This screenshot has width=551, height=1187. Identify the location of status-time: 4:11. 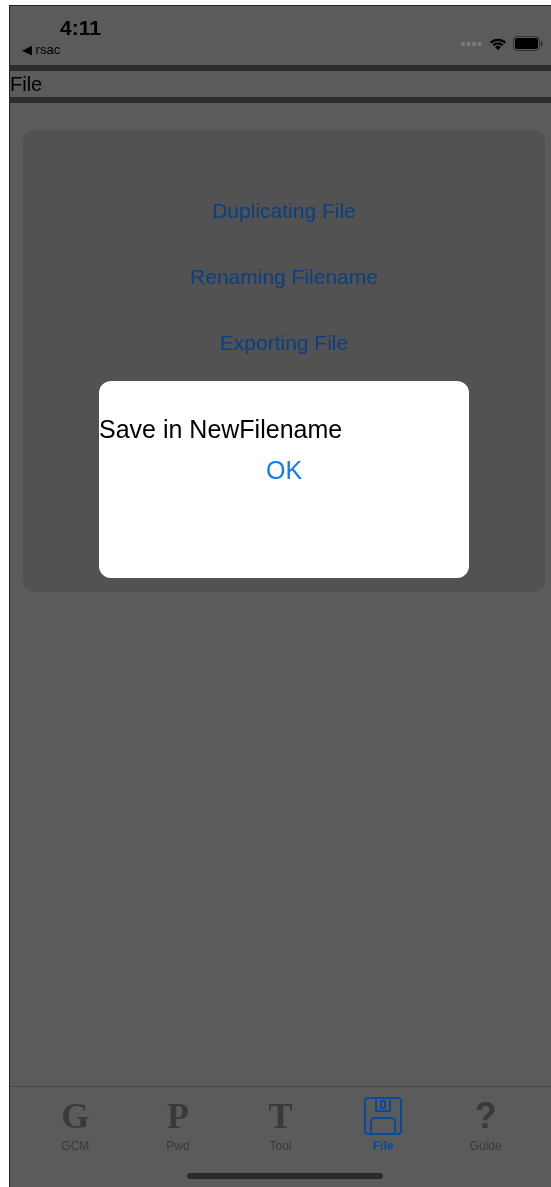
(80, 28).